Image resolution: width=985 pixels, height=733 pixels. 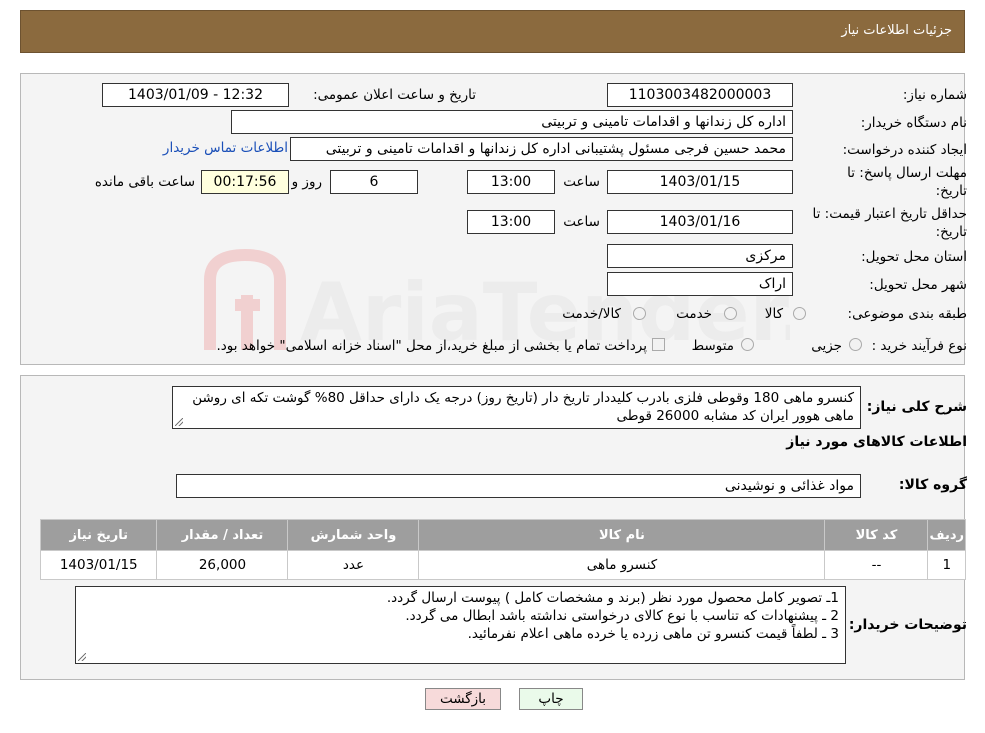 I want to click on need-number-label: شماره نیاز:, so click(x=934, y=95).